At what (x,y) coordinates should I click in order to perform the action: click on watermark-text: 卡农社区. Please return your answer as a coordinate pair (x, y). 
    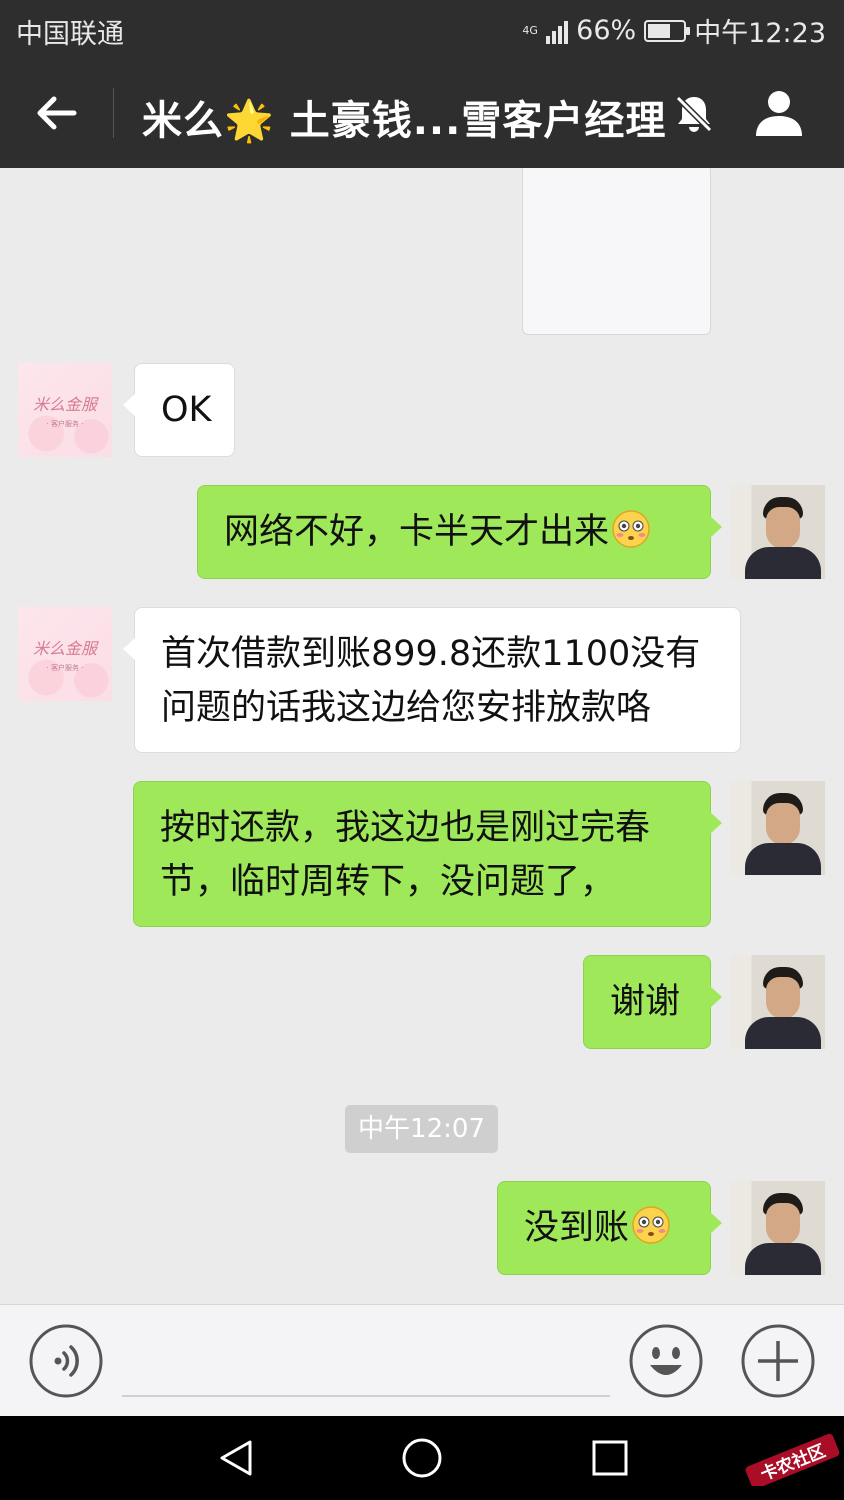
    Looking at the image, I should click on (793, 1462).